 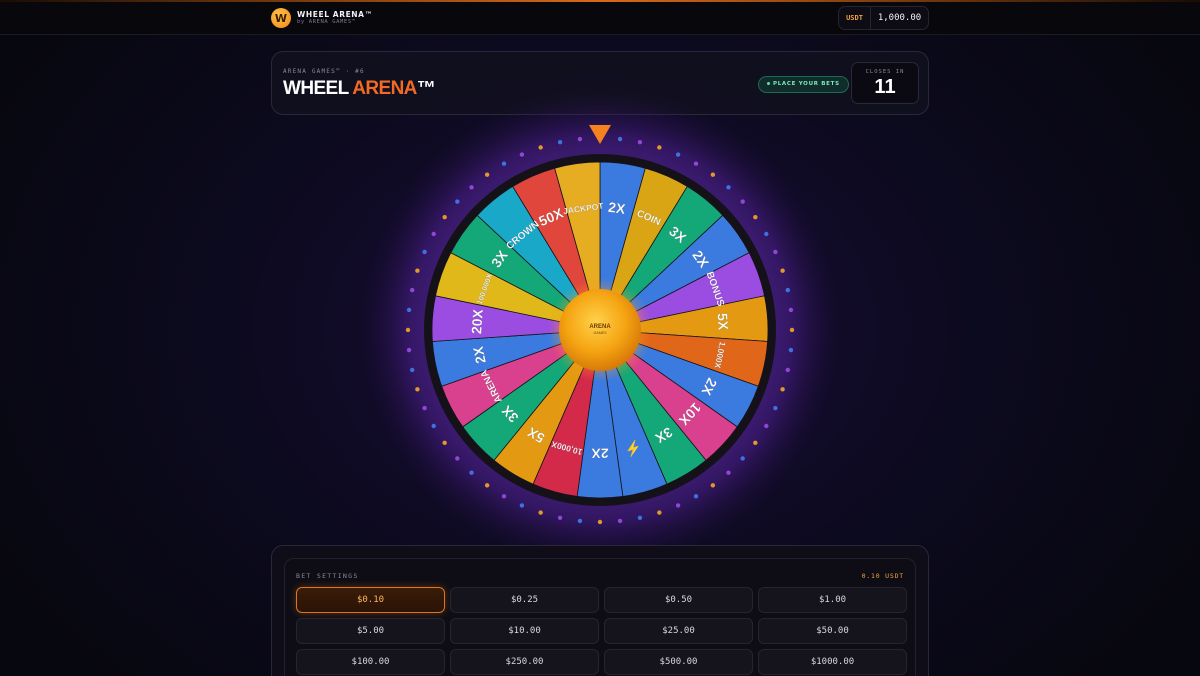 I want to click on bet-option-button: $1000.00, so click(x=832, y=662).